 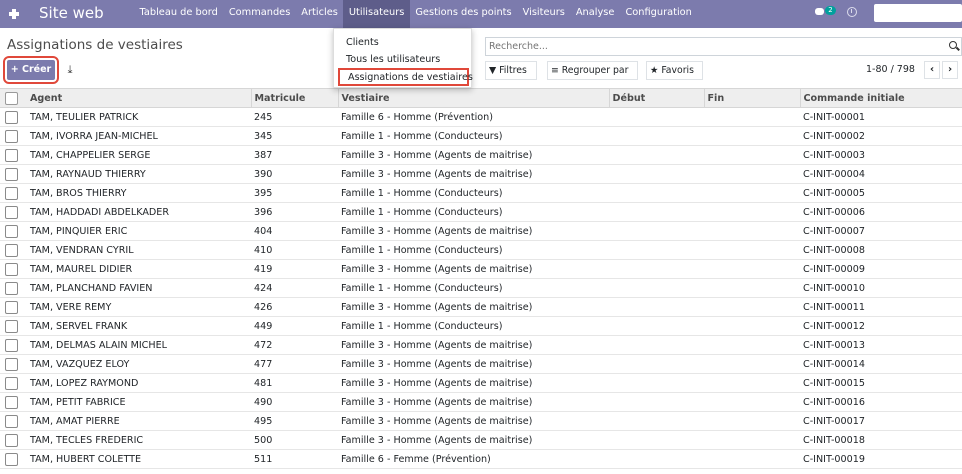 I want to click on download-icon: ⤓, so click(x=70, y=70).